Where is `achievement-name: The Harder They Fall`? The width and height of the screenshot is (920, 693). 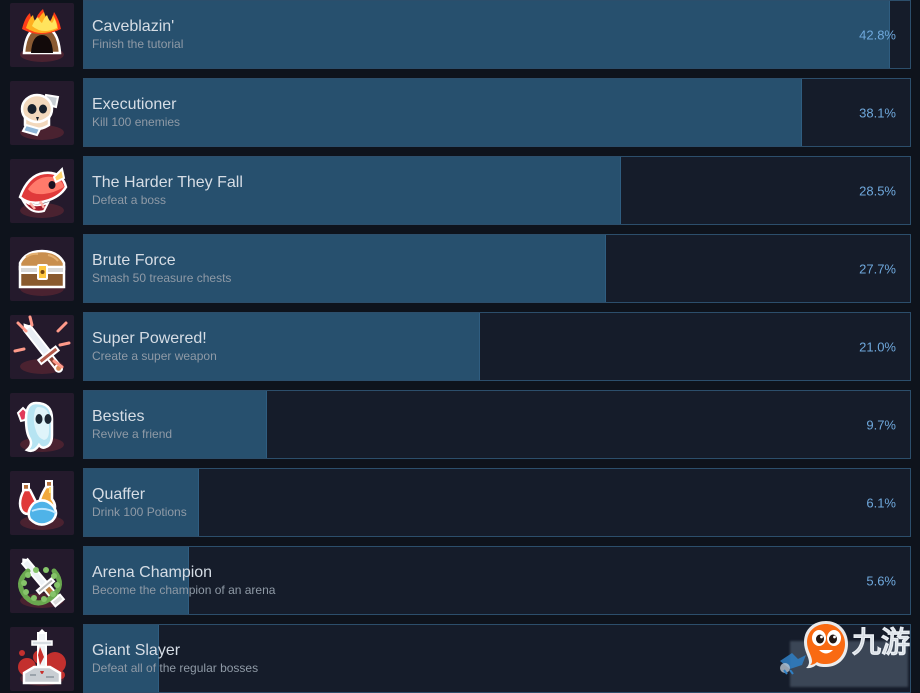 achievement-name: The Harder They Fall is located at coordinates (167, 182).